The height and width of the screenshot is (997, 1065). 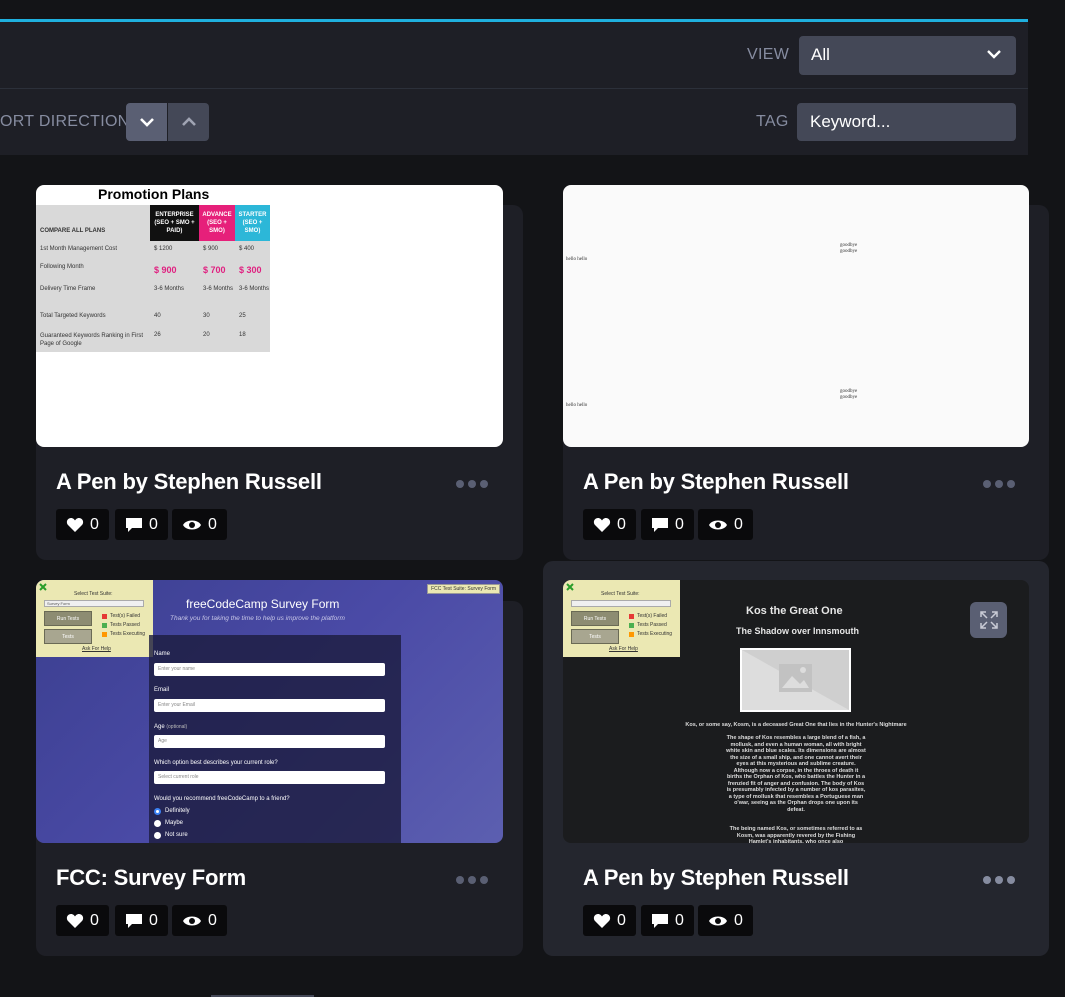 I want to click on option-label: Maybe, so click(x=174, y=823).